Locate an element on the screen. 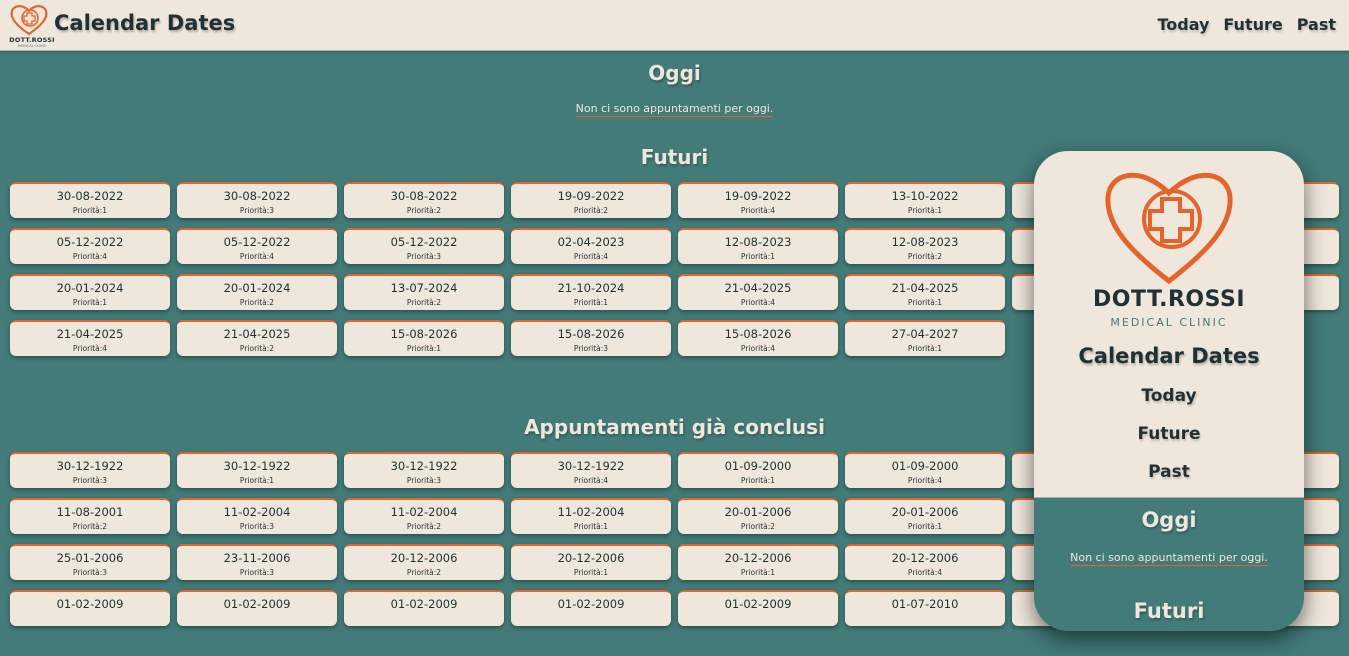  appointment-card: 20-12-2006 Priorità:4 is located at coordinates (925, 562).